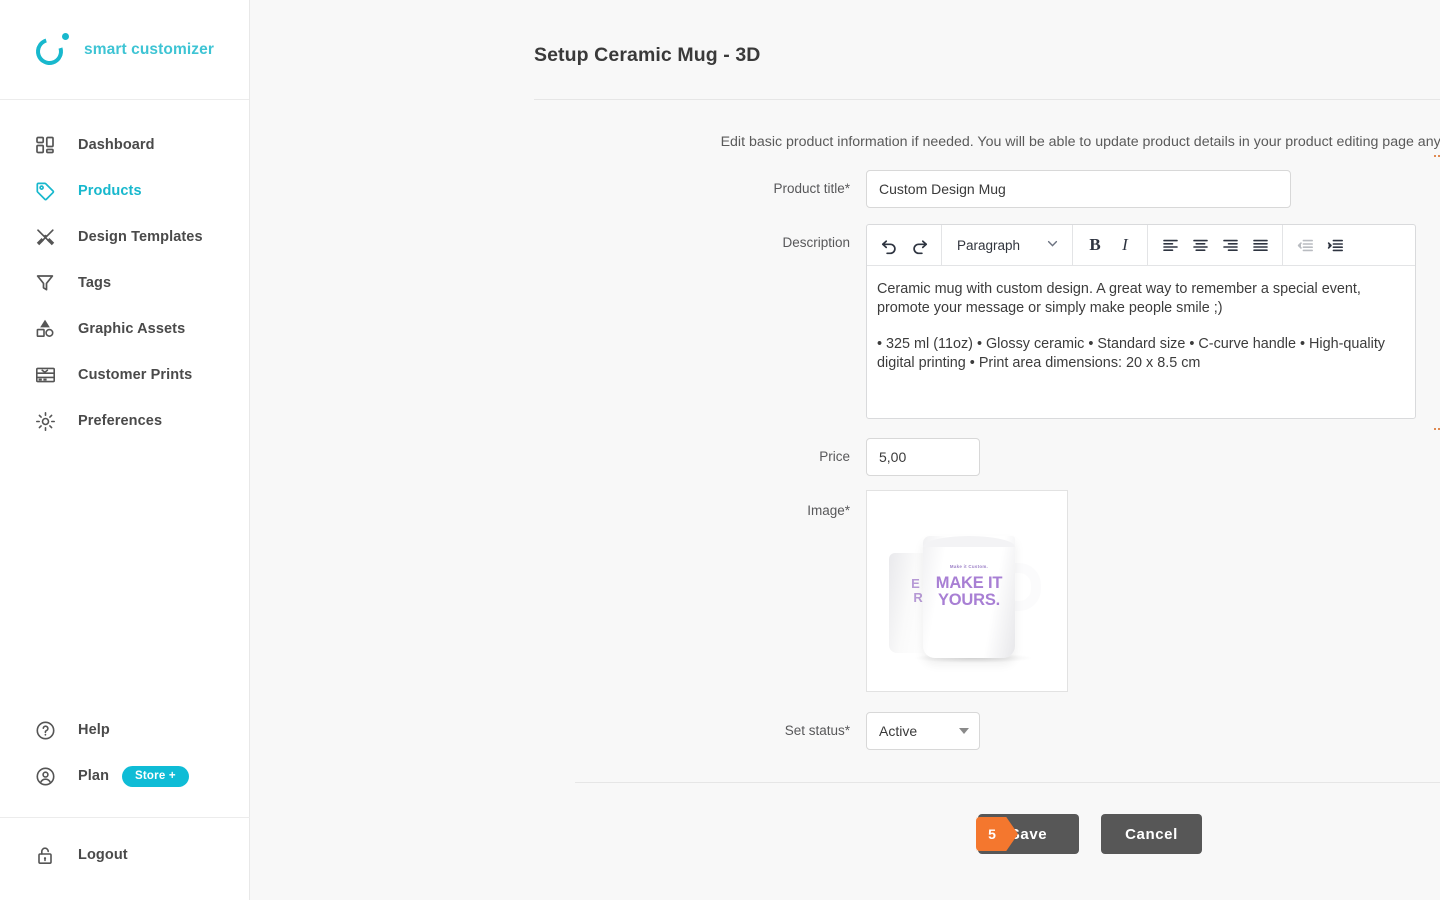 The width and height of the screenshot is (1440, 900). What do you see at coordinates (94, 730) in the screenshot?
I see `sidebar-item-label: Help` at bounding box center [94, 730].